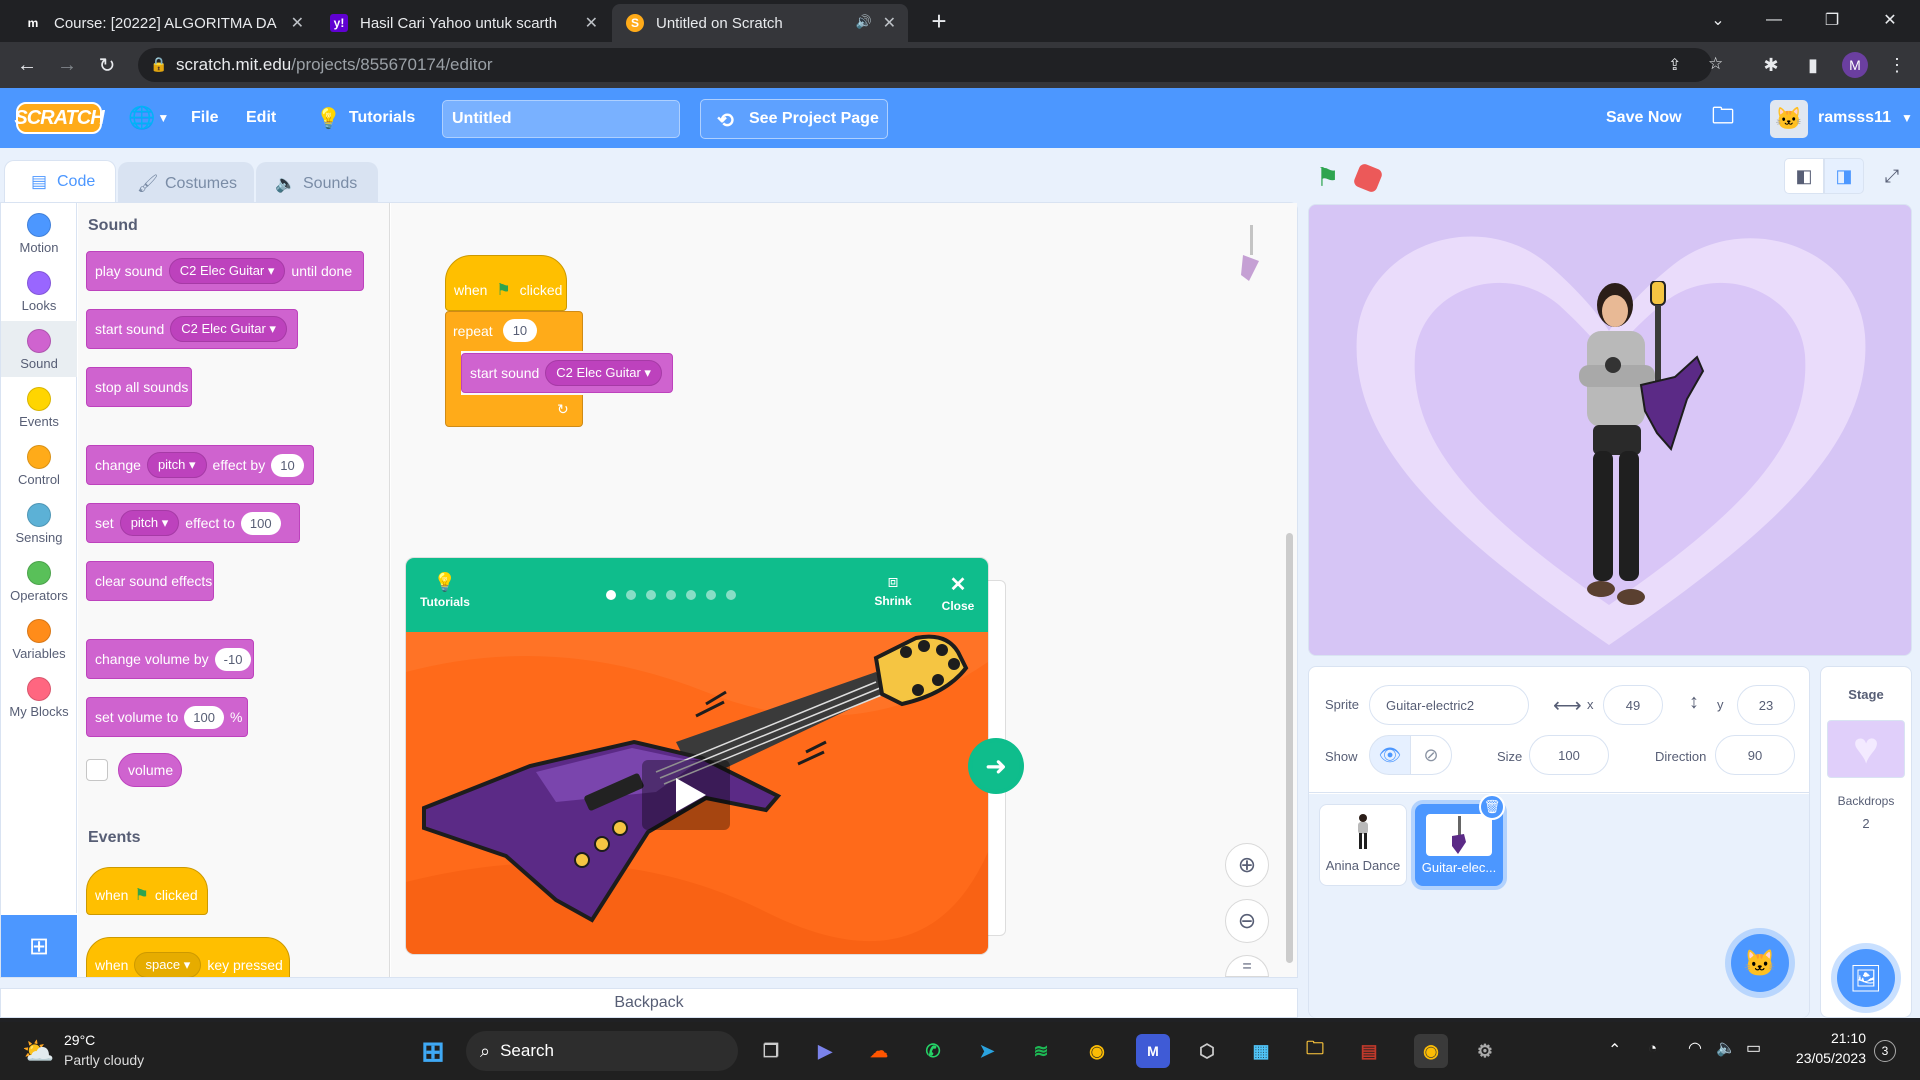 The width and height of the screenshot is (1920, 1080). Describe the element at coordinates (1753, 1048) in the screenshot. I see `battery-icon: ▭` at that location.